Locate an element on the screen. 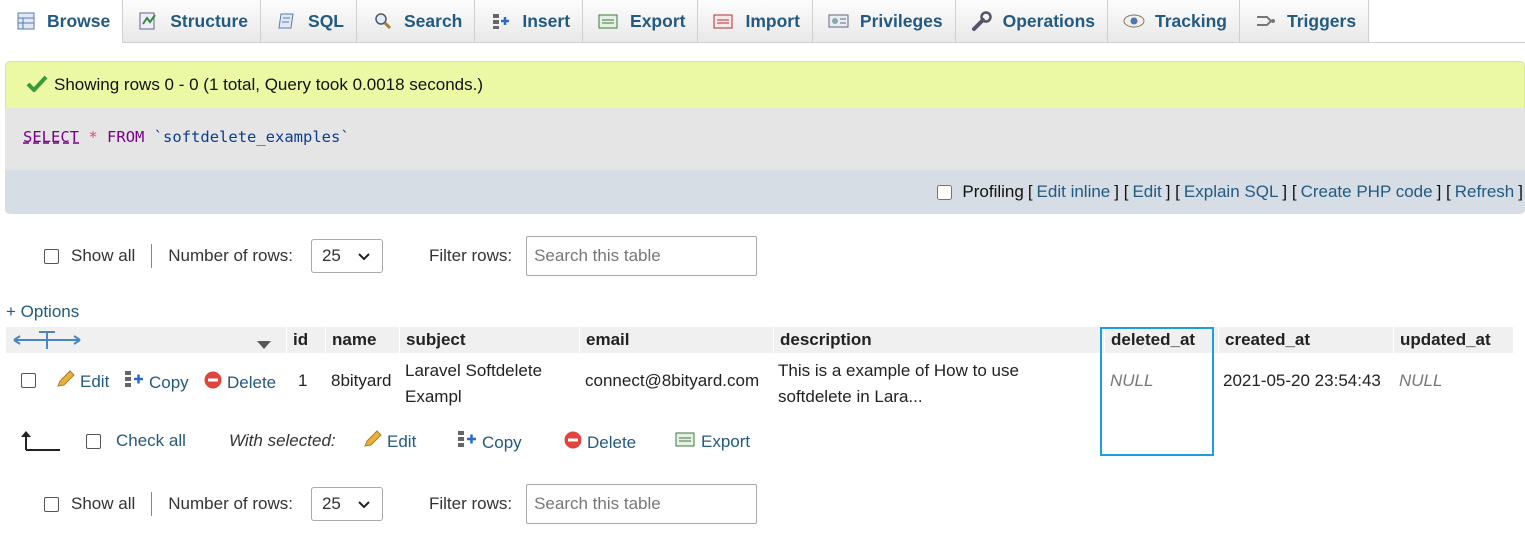  sql-table-name: `softdelete_examples` is located at coordinates (251, 137).